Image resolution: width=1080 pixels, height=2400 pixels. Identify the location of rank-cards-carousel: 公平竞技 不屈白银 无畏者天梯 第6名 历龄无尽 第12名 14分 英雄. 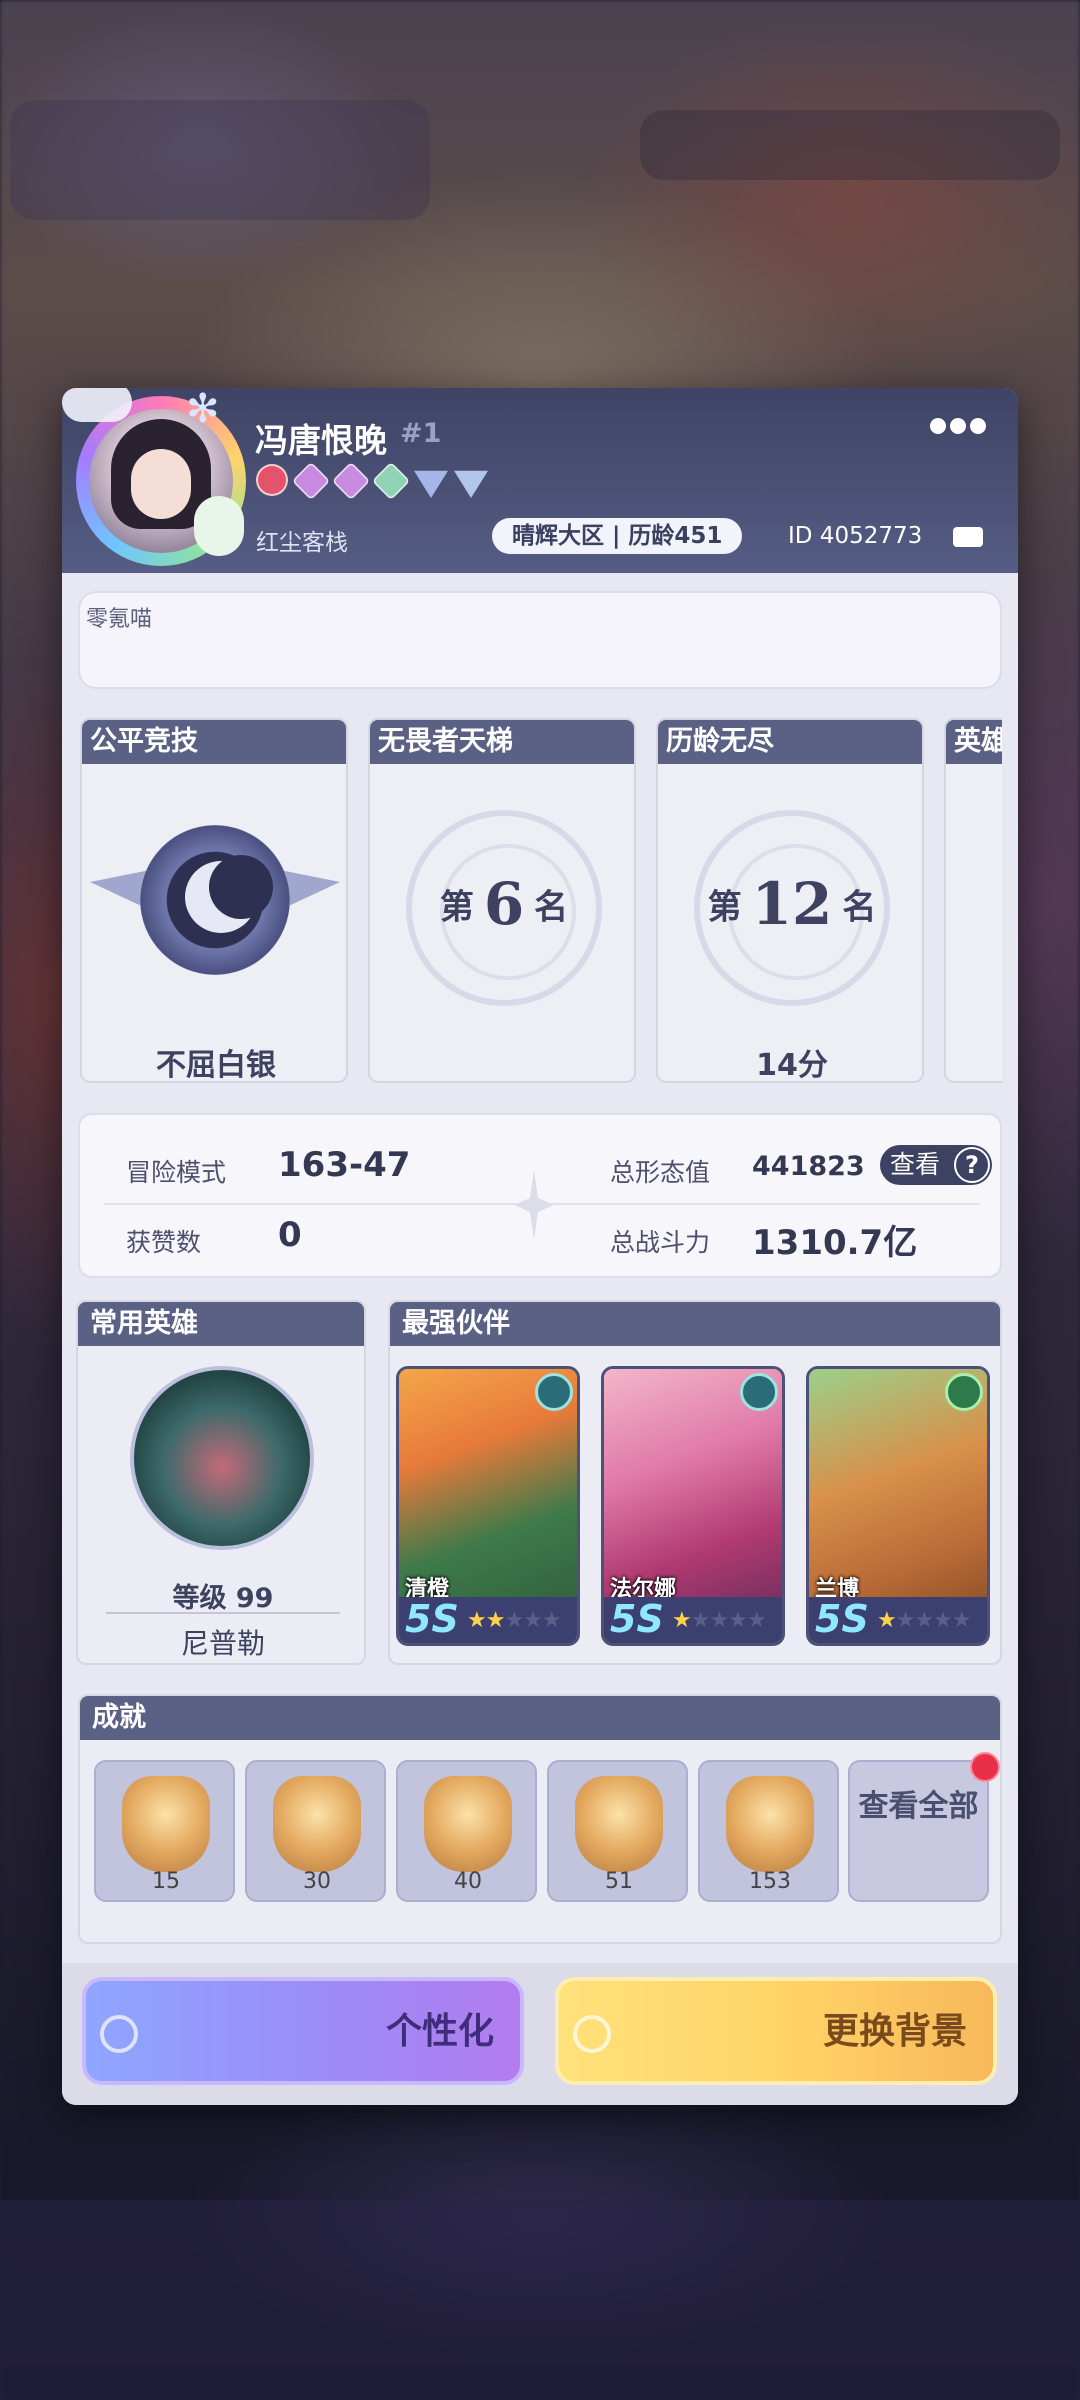
(541, 903).